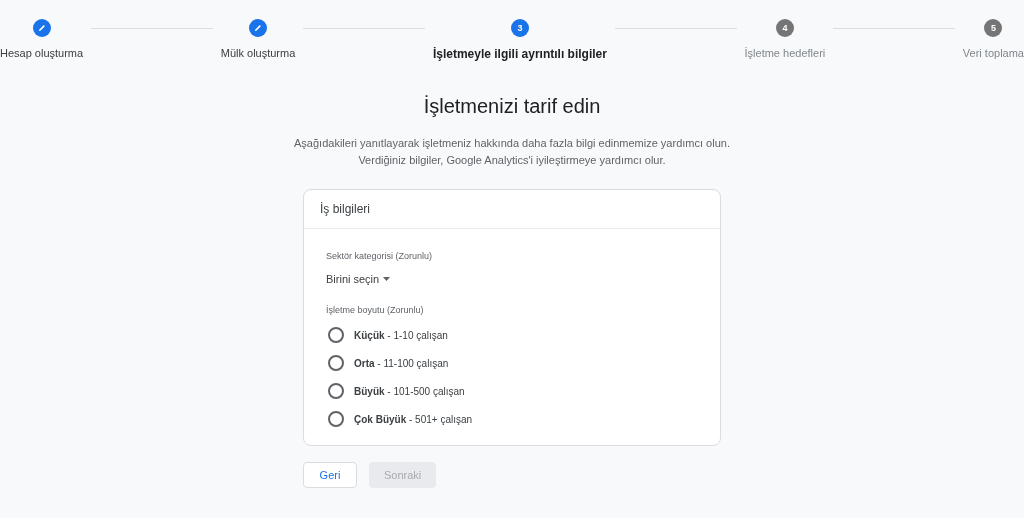 The image size is (1024, 518). I want to click on category-dropdown: Birini seçin, so click(358, 279).